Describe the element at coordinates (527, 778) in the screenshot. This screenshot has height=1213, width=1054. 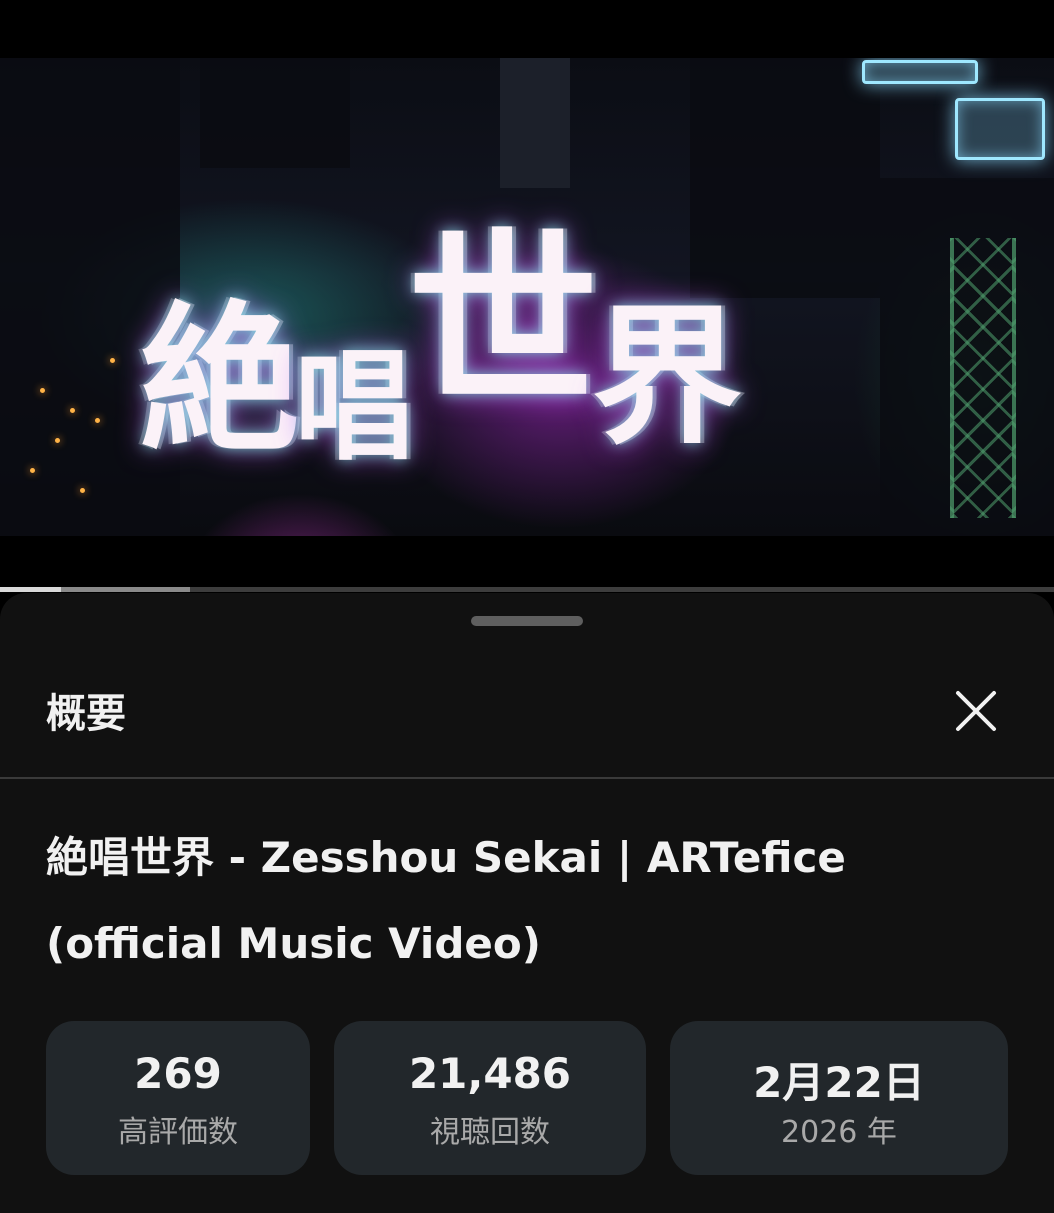
I see `divider` at that location.